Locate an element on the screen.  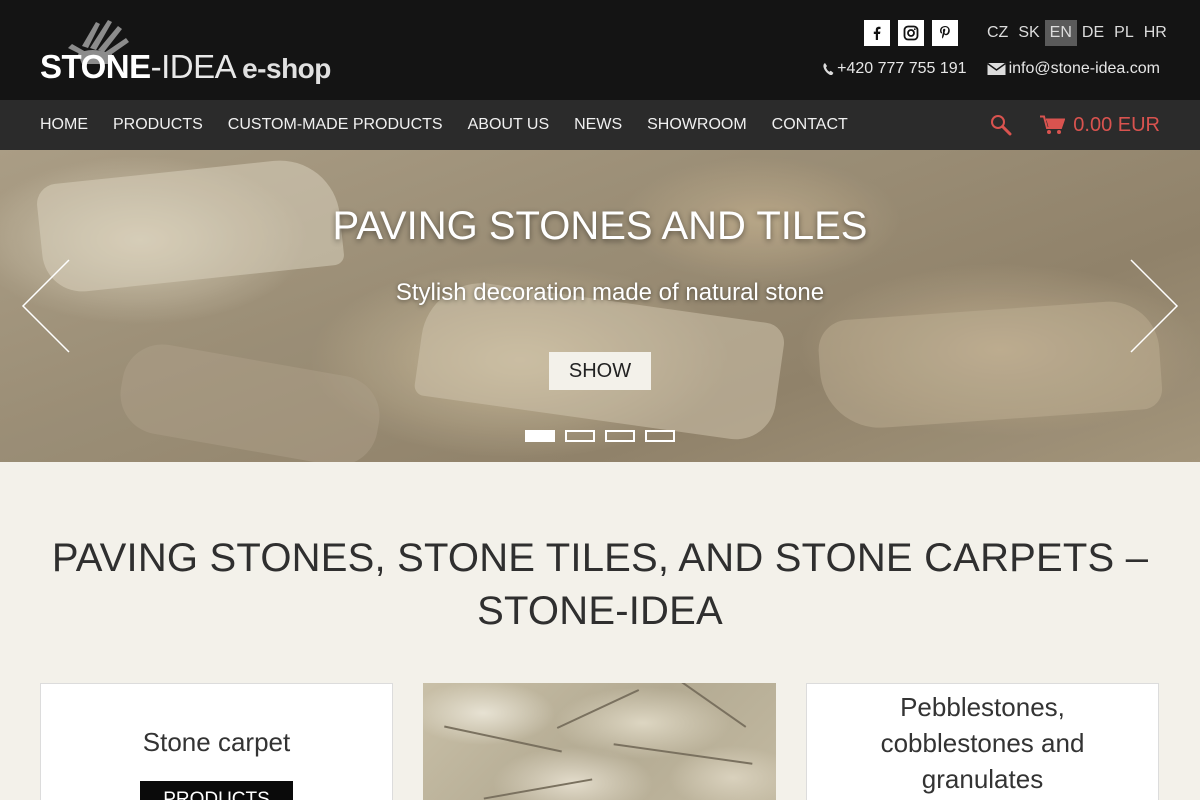
phone-link: +420 777 755 191 is located at coordinates (894, 69).